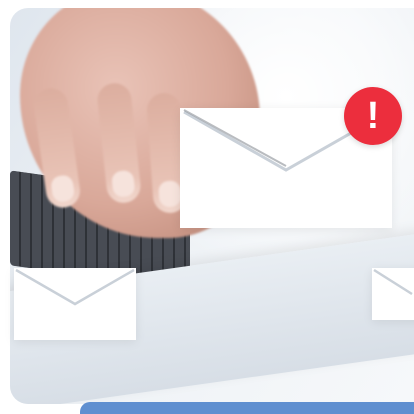 The width and height of the screenshot is (414, 414). I want to click on alert-icon: !, so click(373, 116).